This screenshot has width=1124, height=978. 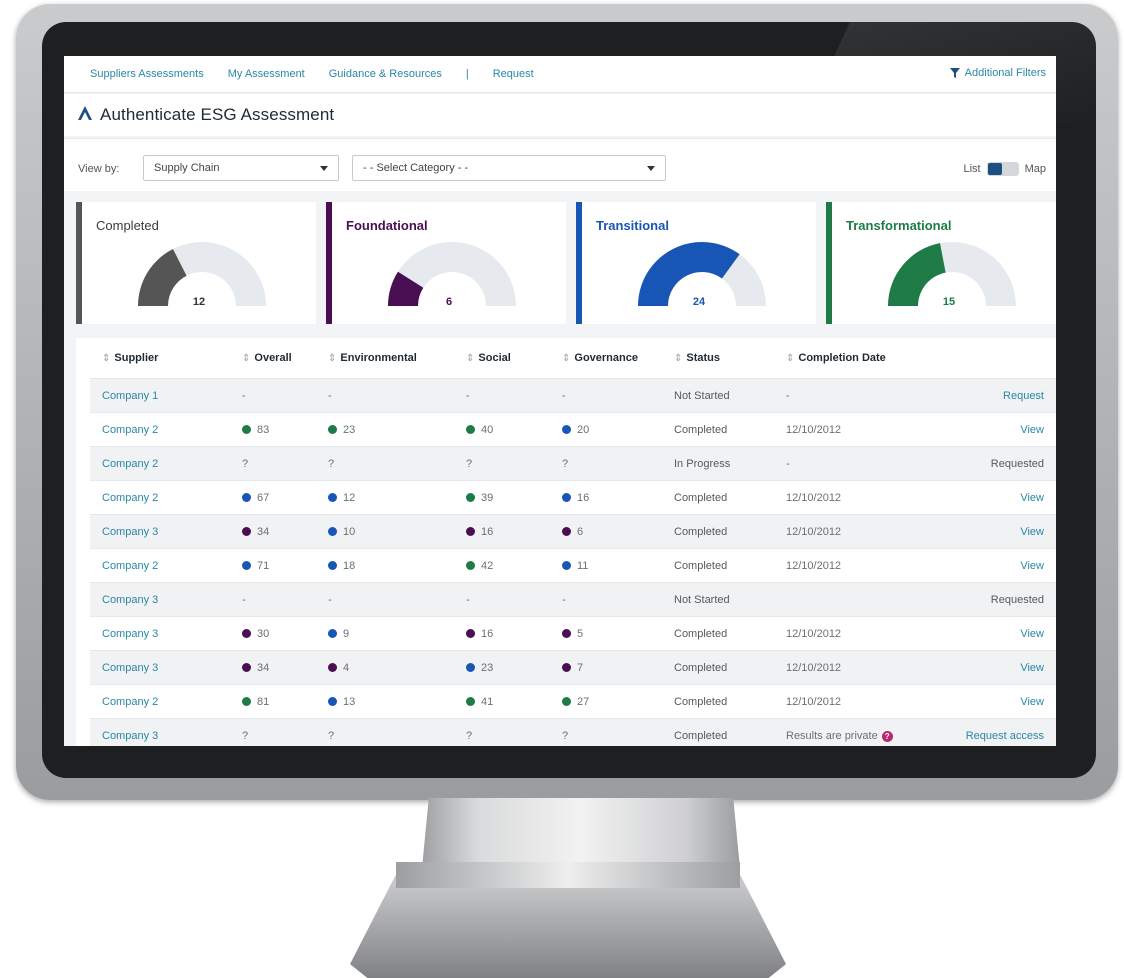 What do you see at coordinates (147, 74) in the screenshot?
I see `nav-suppliers-assessments: Suppliers Assessments` at bounding box center [147, 74].